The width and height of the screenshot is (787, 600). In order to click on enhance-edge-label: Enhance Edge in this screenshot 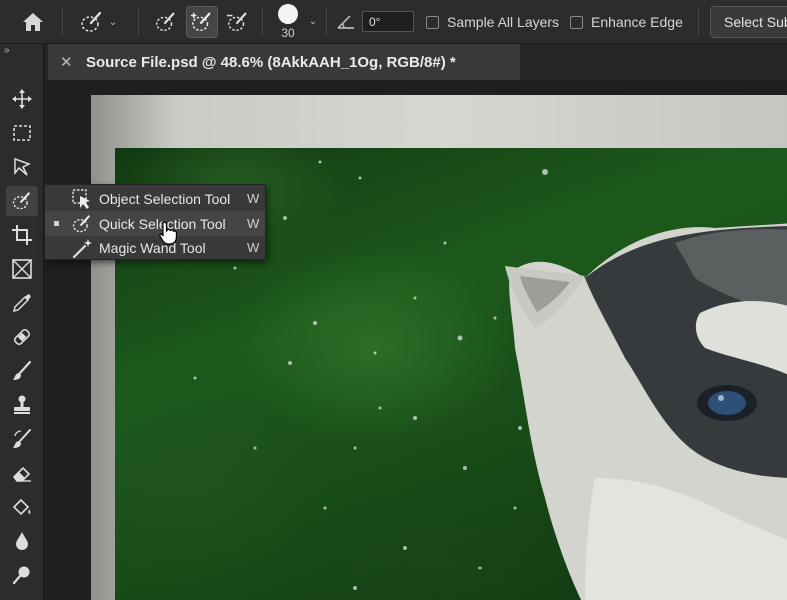, I will do `click(637, 22)`.